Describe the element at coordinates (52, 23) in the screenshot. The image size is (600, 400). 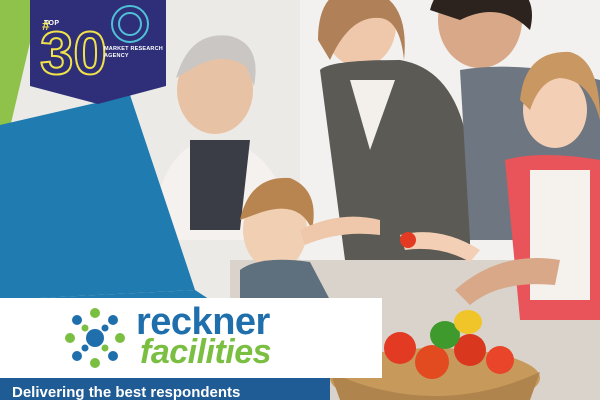
I see `badge-top-label: TOP` at that location.